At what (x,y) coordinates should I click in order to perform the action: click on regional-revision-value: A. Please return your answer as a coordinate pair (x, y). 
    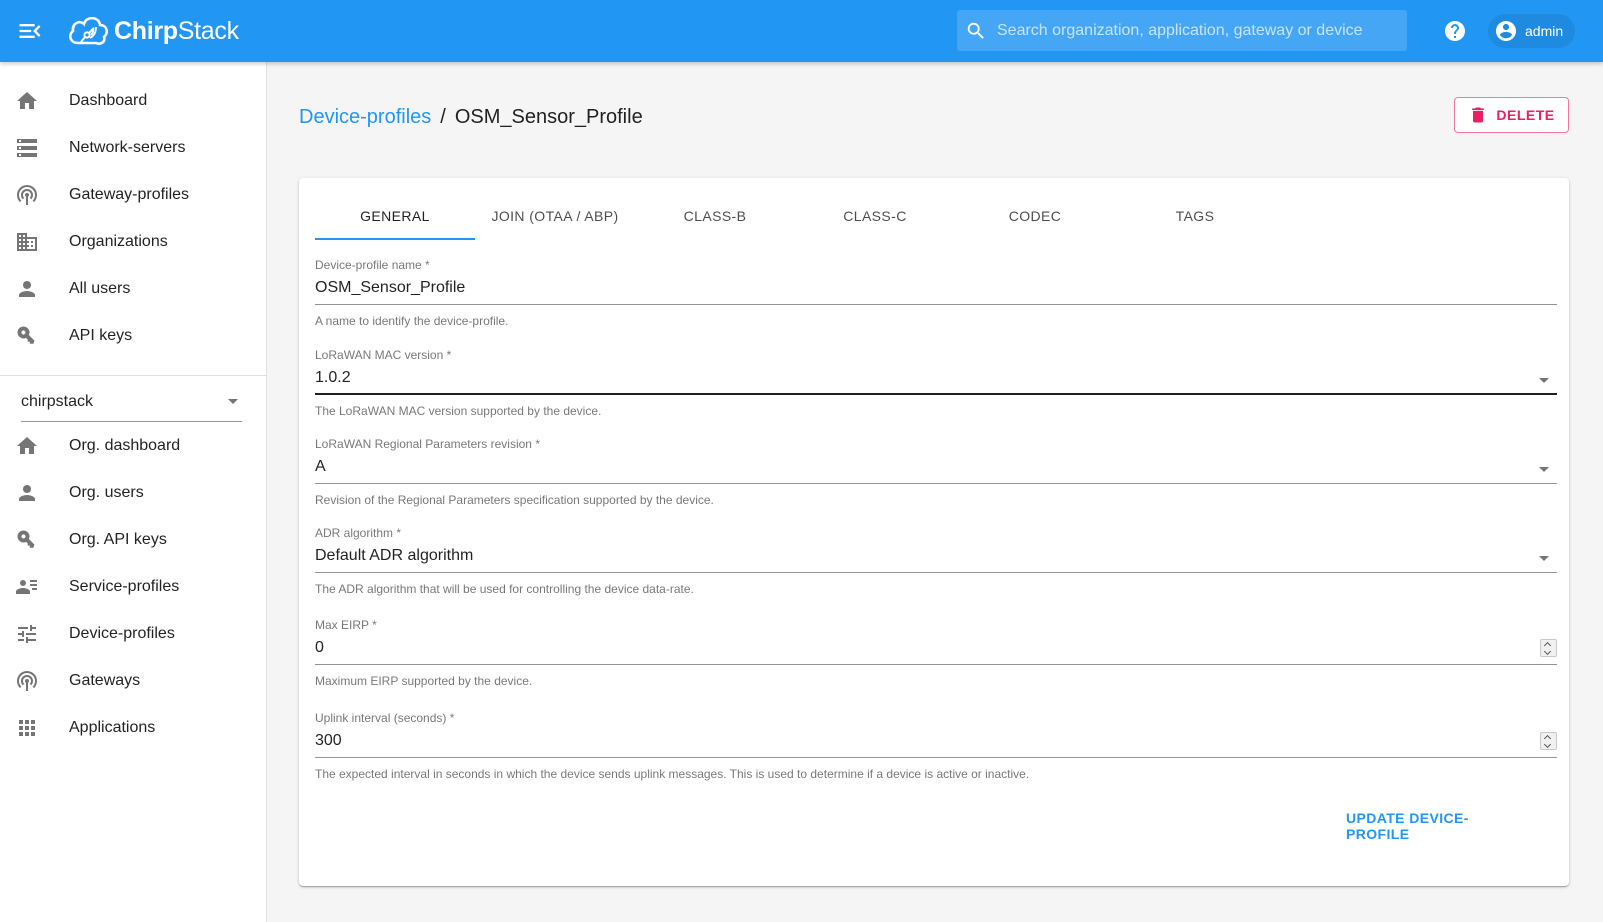
    Looking at the image, I should click on (320, 466).